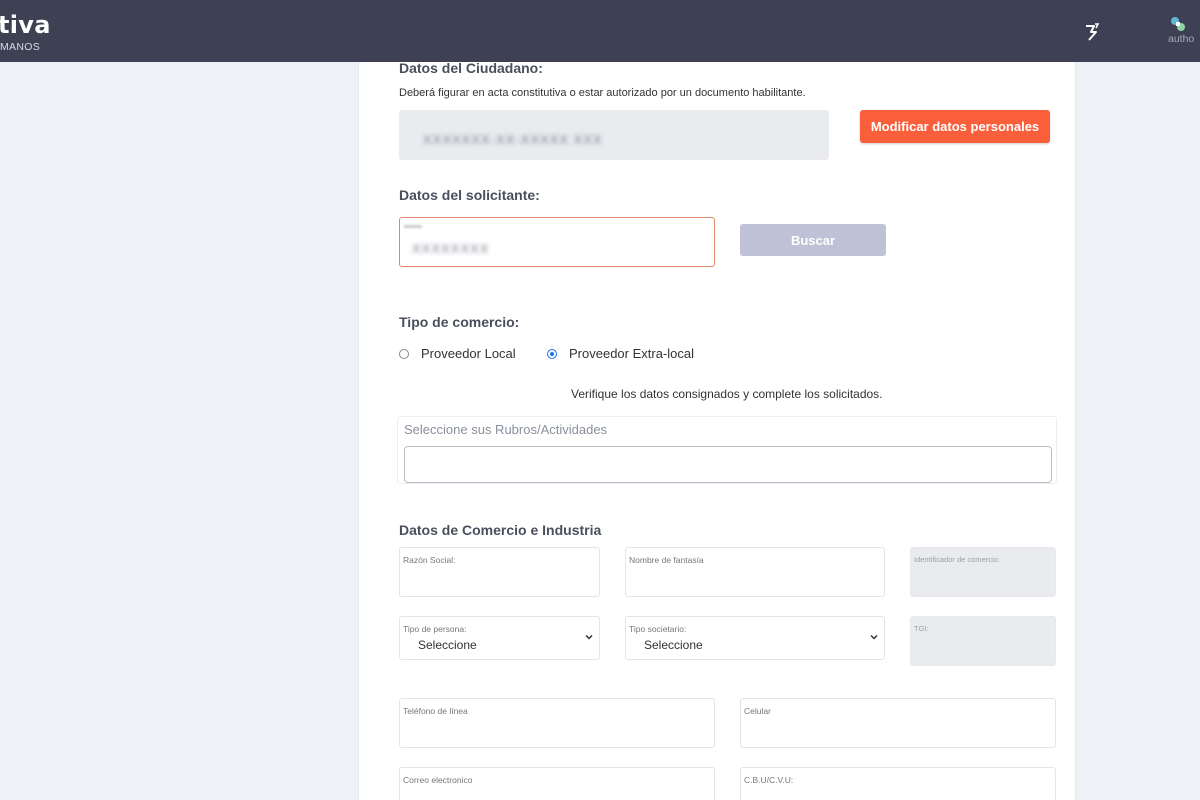  Describe the element at coordinates (600, 31) in the screenshot. I see `top-header-bar: tiva MANOS autho` at that location.